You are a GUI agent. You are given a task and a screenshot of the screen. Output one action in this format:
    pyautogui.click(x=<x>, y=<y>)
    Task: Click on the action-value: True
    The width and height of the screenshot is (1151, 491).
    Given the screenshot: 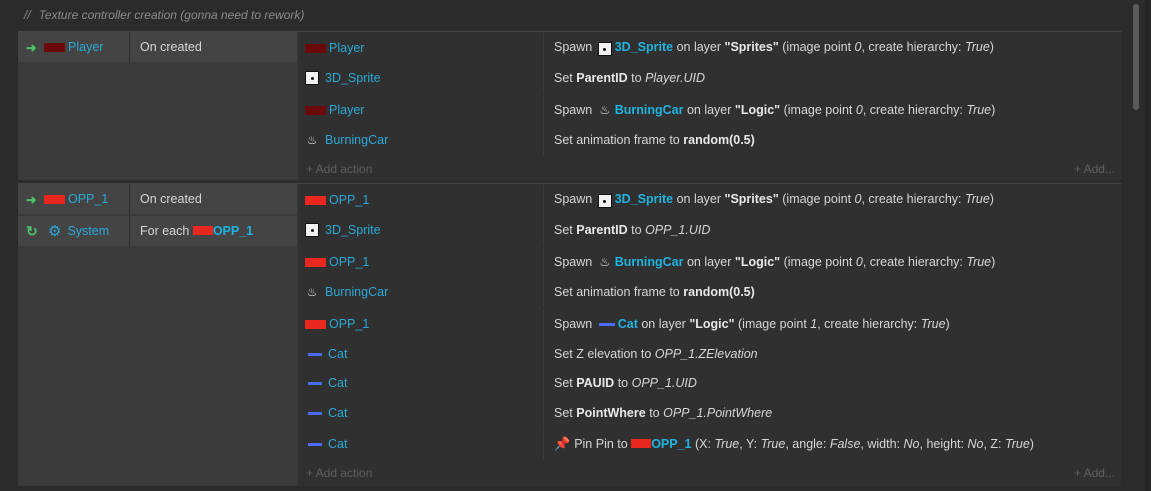 What is the action you would take?
    pyautogui.click(x=977, y=198)
    